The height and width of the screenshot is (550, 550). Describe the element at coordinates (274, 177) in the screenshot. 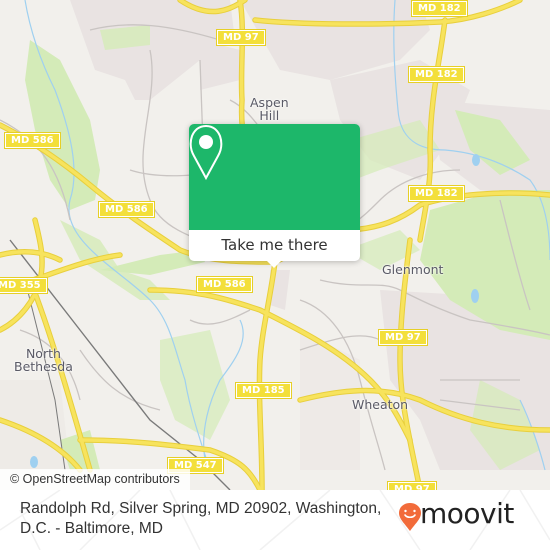

I see `popup-header` at that location.